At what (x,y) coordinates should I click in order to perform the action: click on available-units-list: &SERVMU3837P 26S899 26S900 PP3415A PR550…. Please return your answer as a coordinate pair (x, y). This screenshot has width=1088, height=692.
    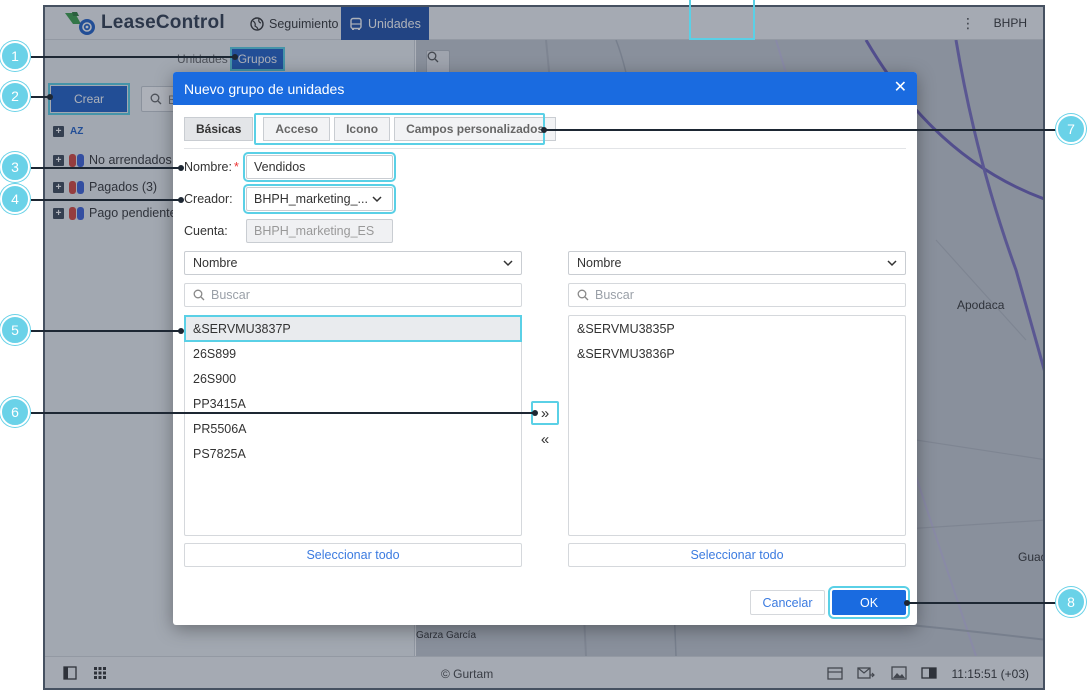
    Looking at the image, I should click on (353, 425).